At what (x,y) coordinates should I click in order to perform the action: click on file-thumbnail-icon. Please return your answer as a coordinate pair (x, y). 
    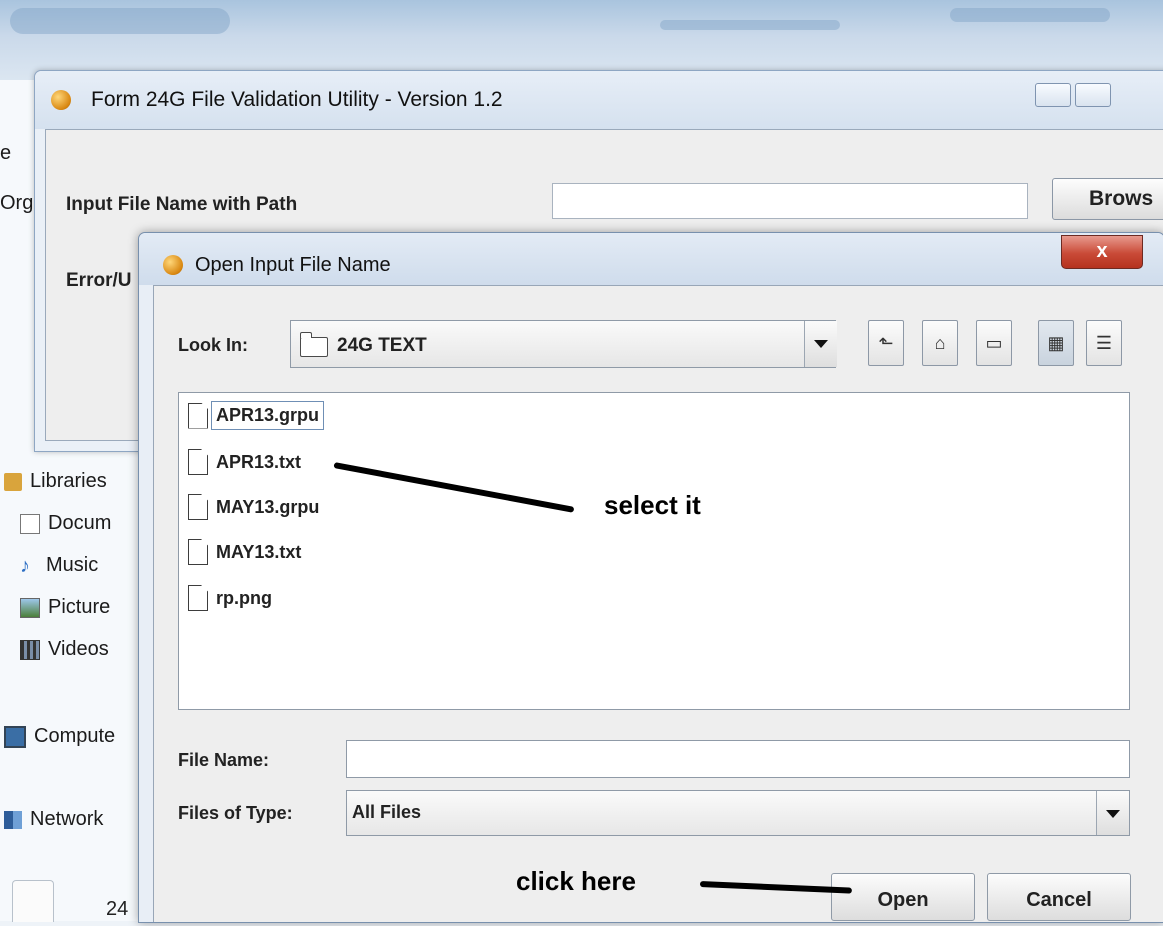
    Looking at the image, I should click on (33, 901).